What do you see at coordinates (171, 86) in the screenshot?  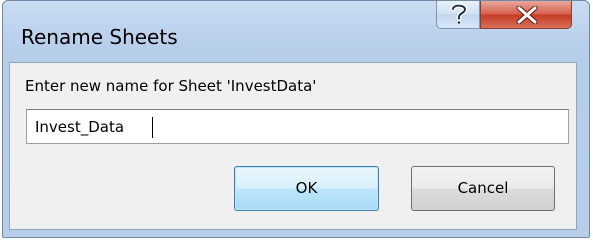 I see `rename-prompt-label: Enter new name for Sheet 'InvestData'` at bounding box center [171, 86].